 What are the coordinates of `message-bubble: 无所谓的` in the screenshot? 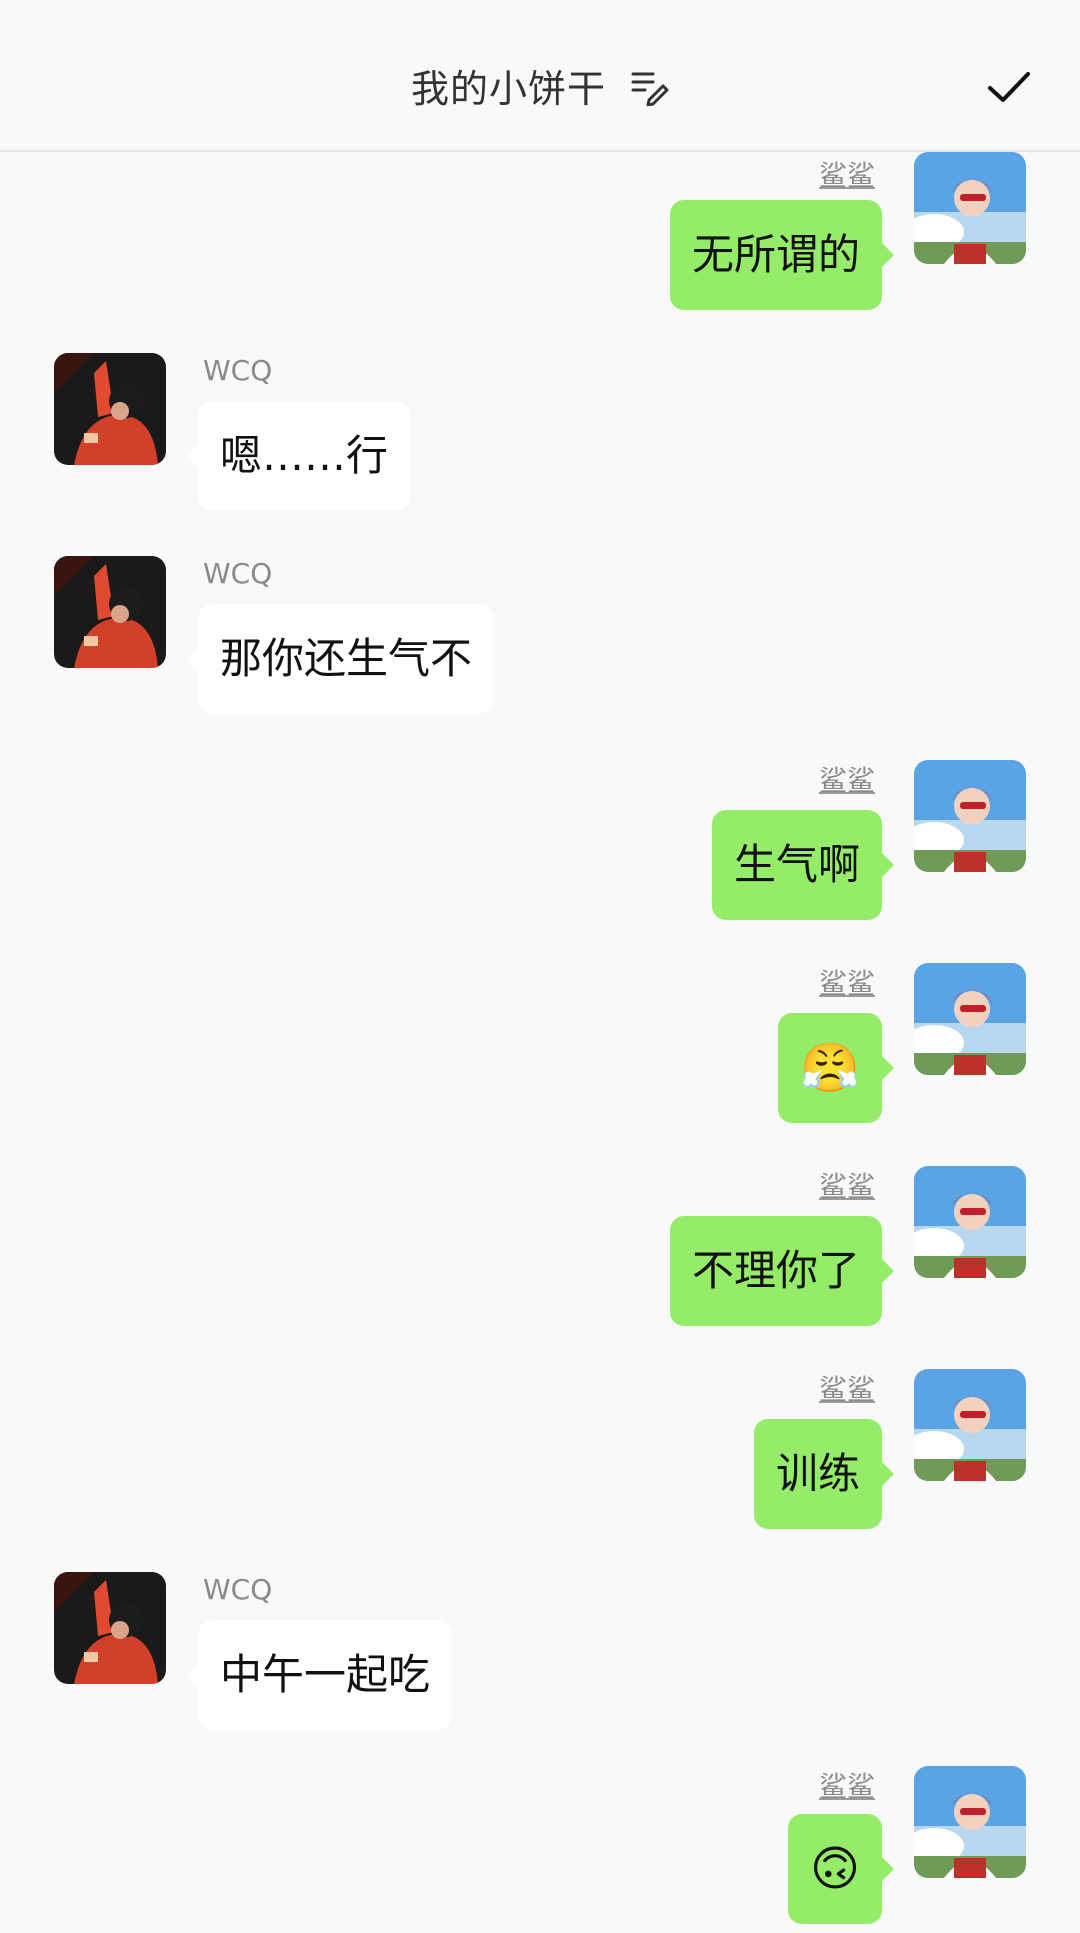 It's located at (781, 255).